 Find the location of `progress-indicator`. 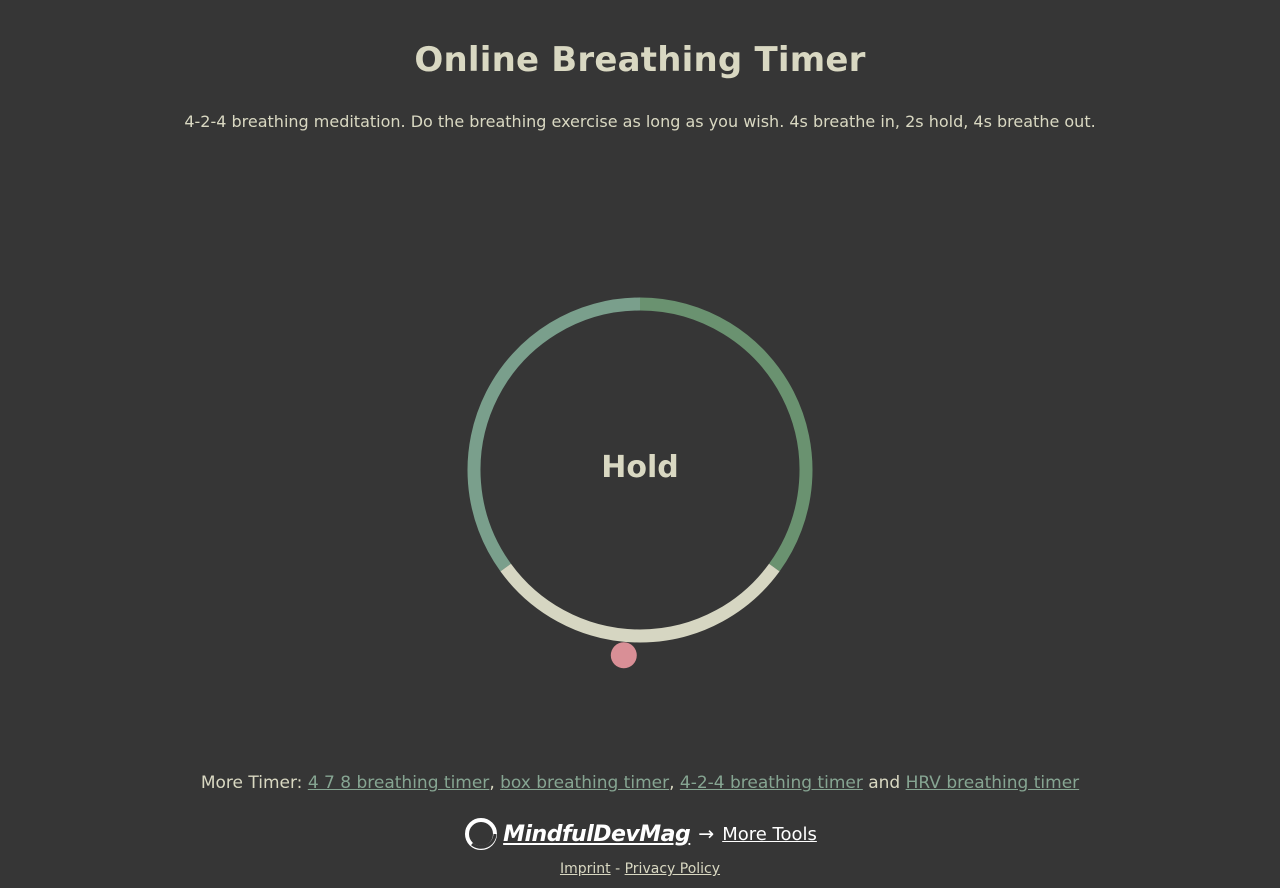

progress-indicator is located at coordinates (623, 655).